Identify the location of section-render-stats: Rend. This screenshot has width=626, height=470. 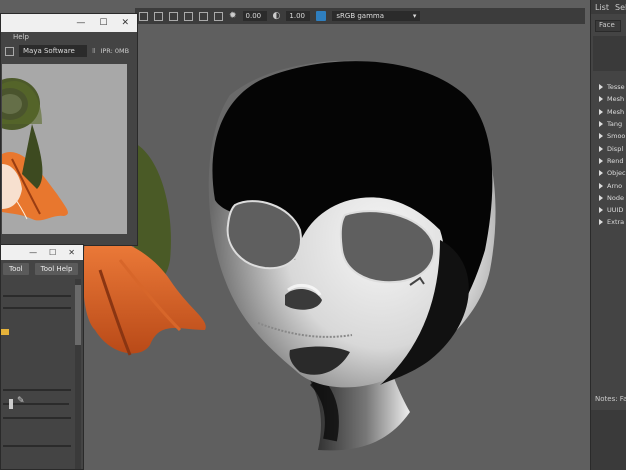
(608, 161).